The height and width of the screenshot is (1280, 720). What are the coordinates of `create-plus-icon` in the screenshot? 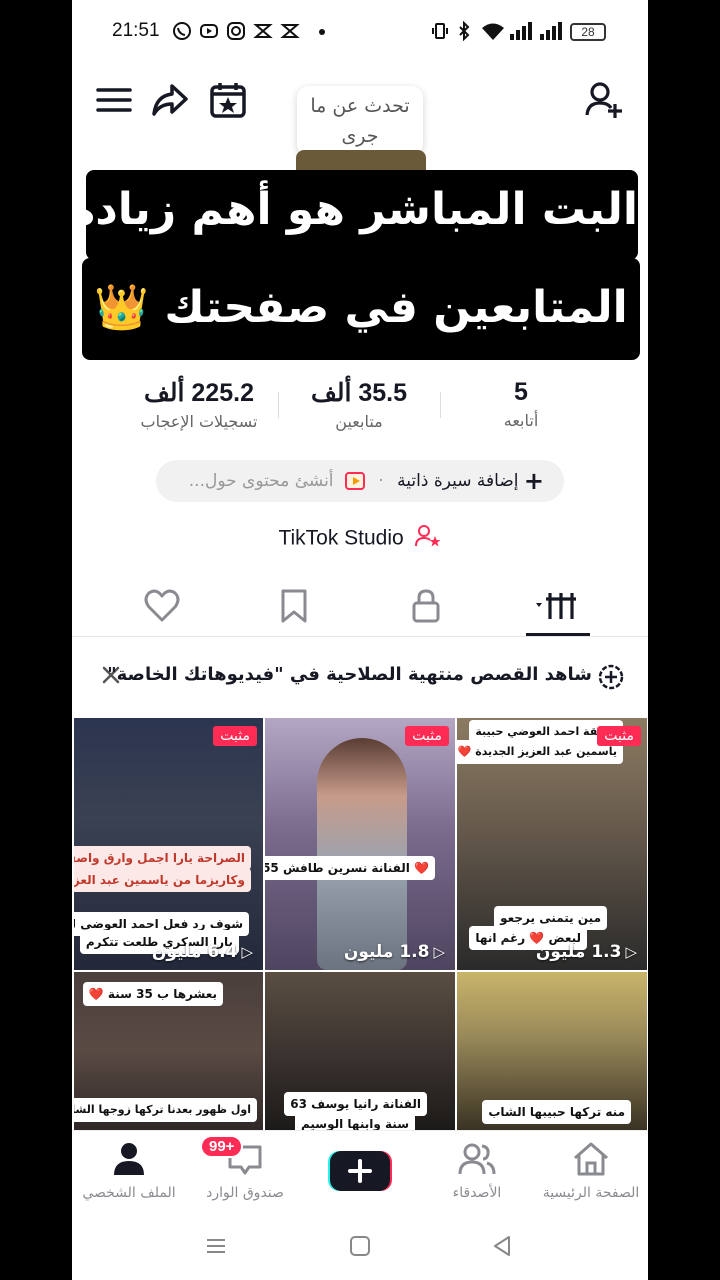 It's located at (360, 1171).